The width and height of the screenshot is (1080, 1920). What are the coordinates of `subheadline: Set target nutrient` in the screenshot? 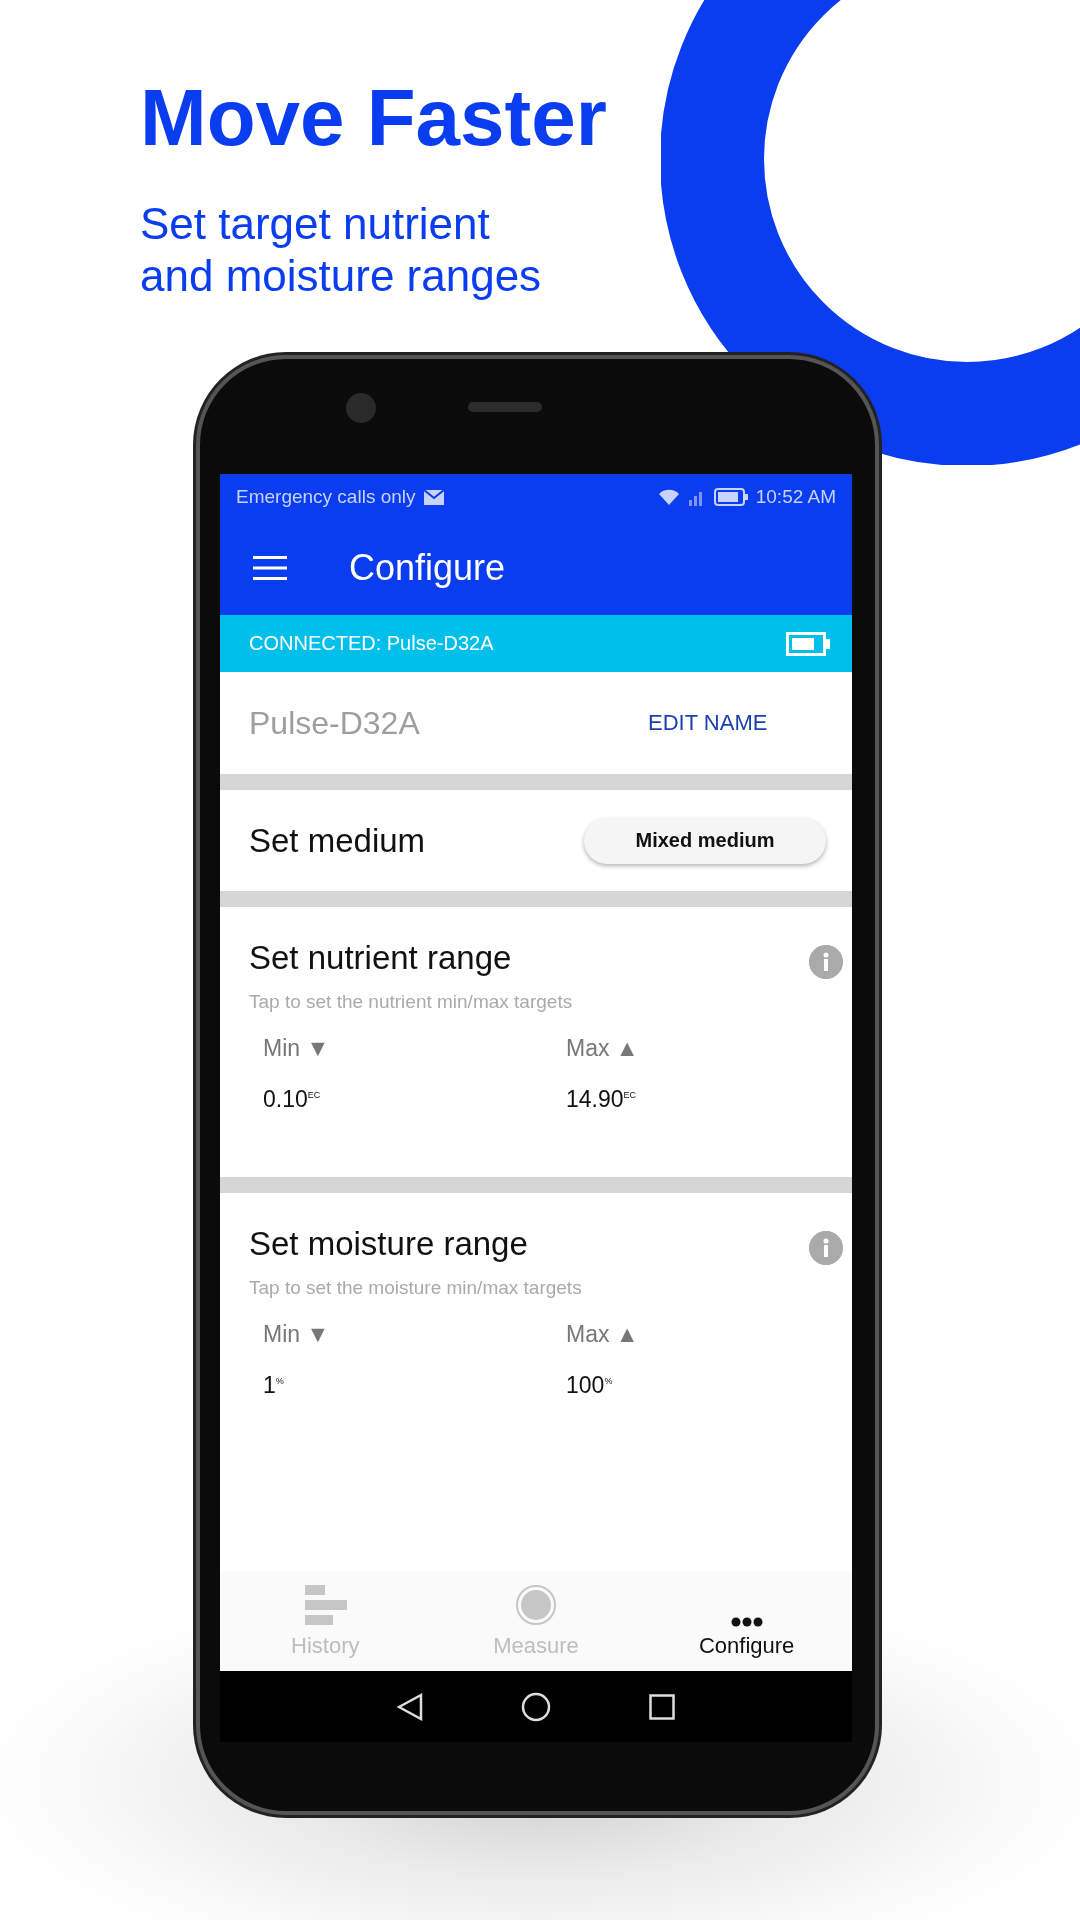 It's located at (315, 224).